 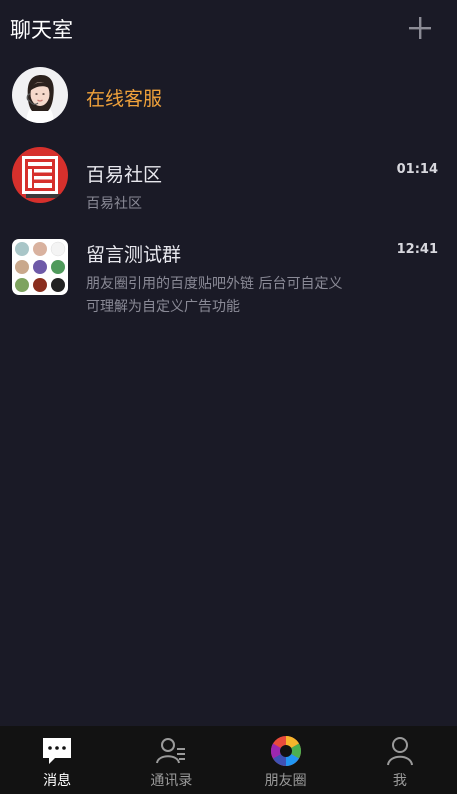 I want to click on message-preview-line: 可理解为自定义广告功能, so click(x=163, y=307).